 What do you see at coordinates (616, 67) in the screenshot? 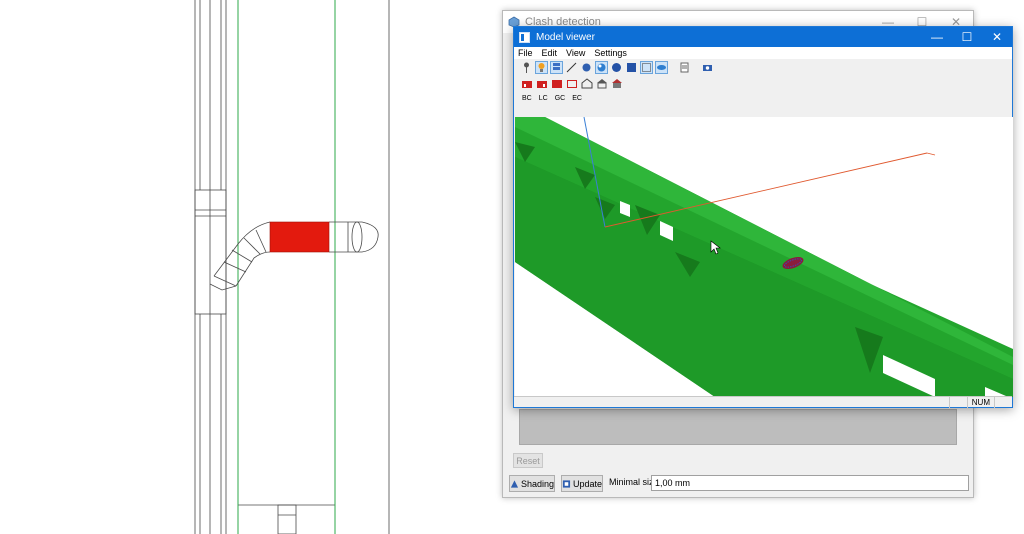
I see `circle-icon` at bounding box center [616, 67].